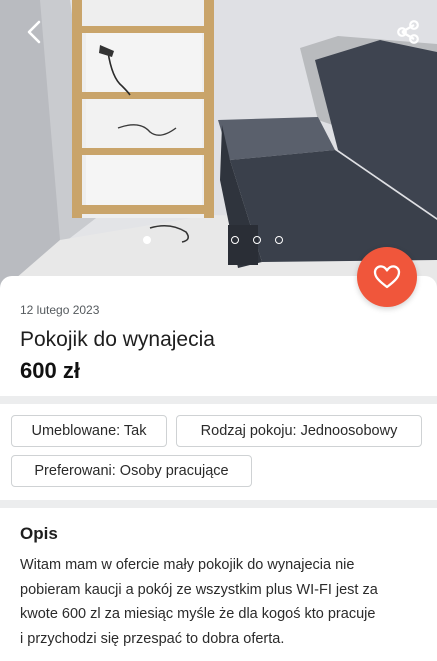 The height and width of the screenshot is (661, 437). I want to click on tag-room-type: Rodzaj pokoju: Jednoosobowy, so click(299, 431).